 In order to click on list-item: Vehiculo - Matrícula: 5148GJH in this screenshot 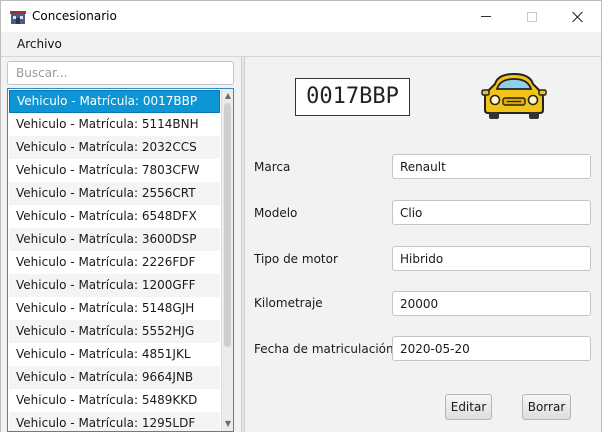, I will do `click(114, 308)`.